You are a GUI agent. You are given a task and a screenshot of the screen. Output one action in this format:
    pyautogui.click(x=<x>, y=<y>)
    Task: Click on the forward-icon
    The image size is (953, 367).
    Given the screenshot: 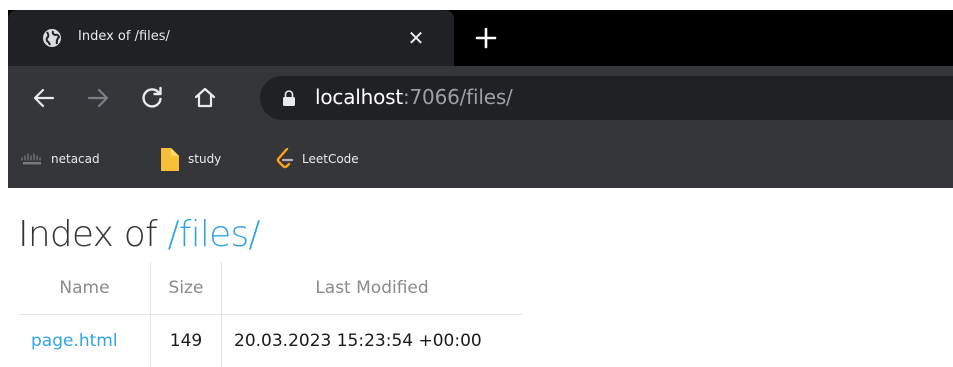 What is the action you would take?
    pyautogui.click(x=98, y=98)
    